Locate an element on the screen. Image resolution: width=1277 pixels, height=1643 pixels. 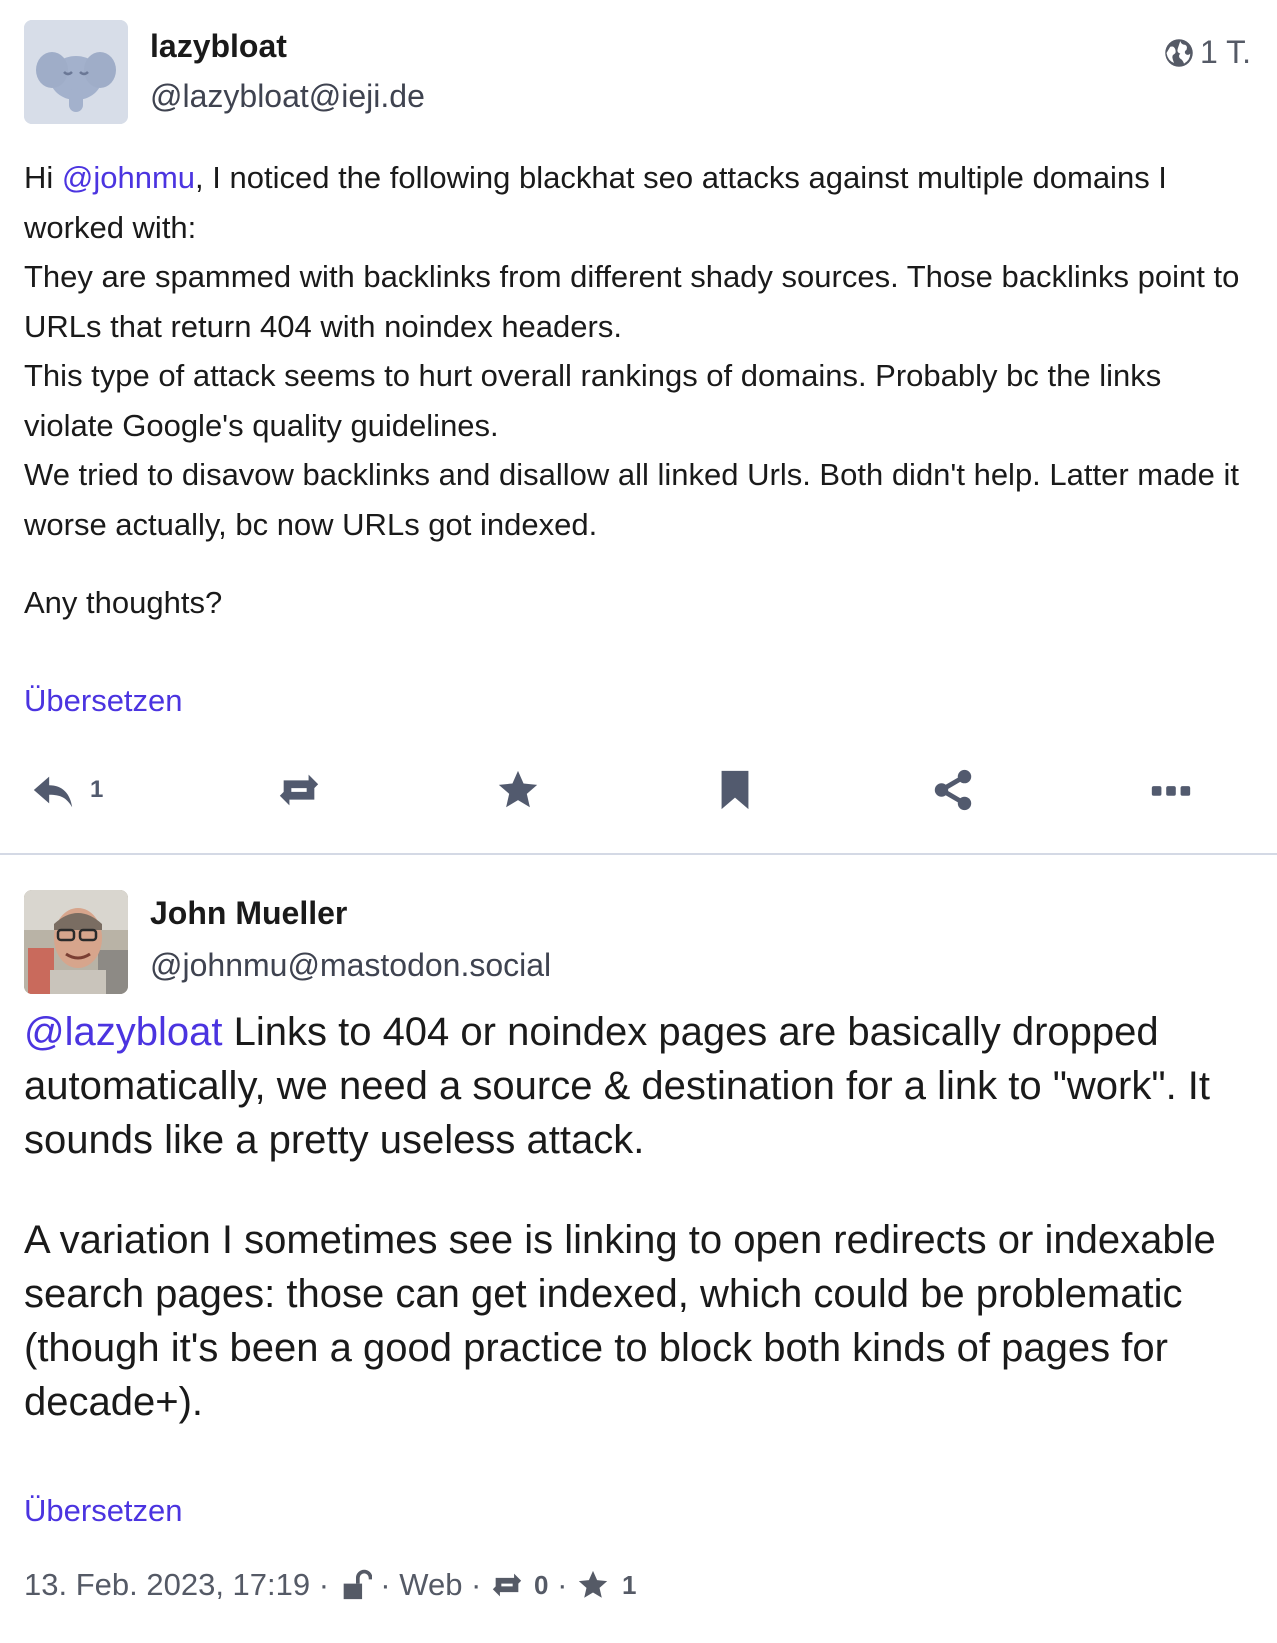
share-button is located at coordinates (953, 790).